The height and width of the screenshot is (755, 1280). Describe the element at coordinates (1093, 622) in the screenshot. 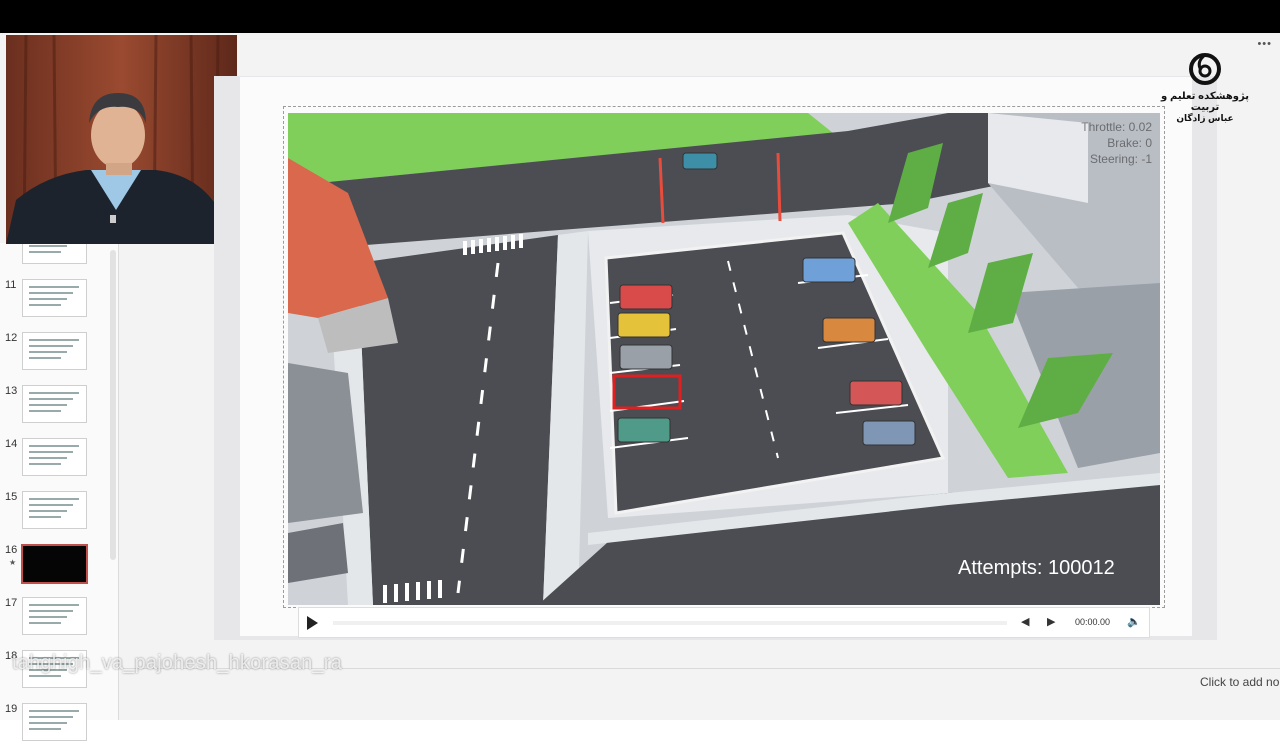

I see `playback-time: 00:00.00` at that location.